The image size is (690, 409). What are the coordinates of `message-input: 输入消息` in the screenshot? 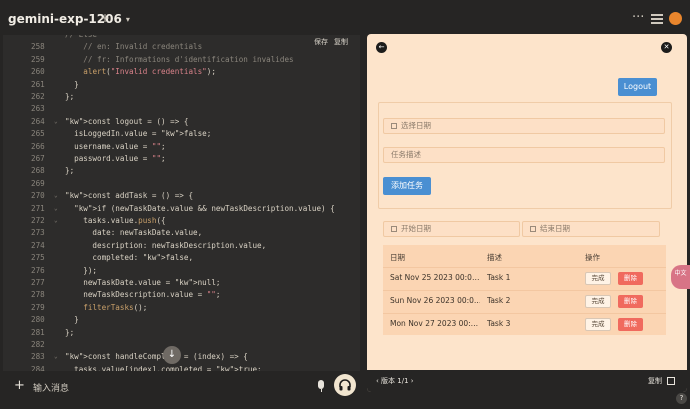 It's located at (51, 387).